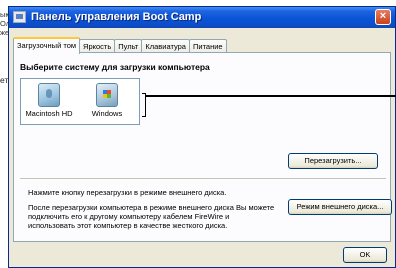 This screenshot has height=268, width=396. I want to click on divider, so click(203, 179).